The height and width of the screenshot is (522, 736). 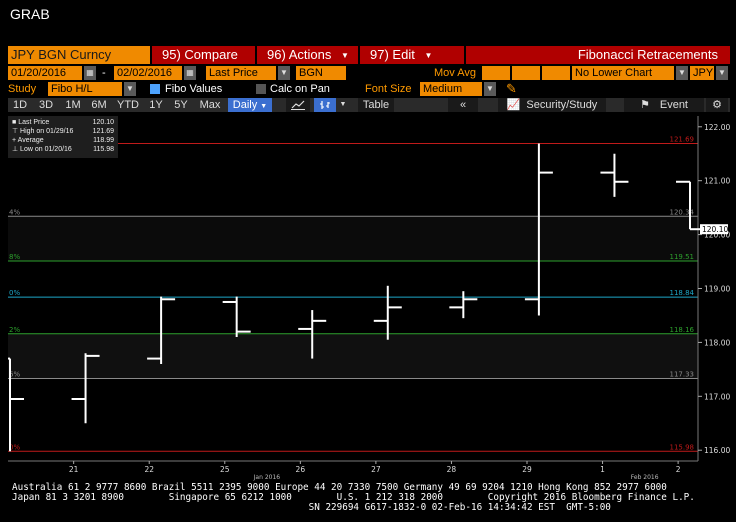 What do you see at coordinates (79, 55) in the screenshot?
I see `security-field: JPY BGN Curncy` at bounding box center [79, 55].